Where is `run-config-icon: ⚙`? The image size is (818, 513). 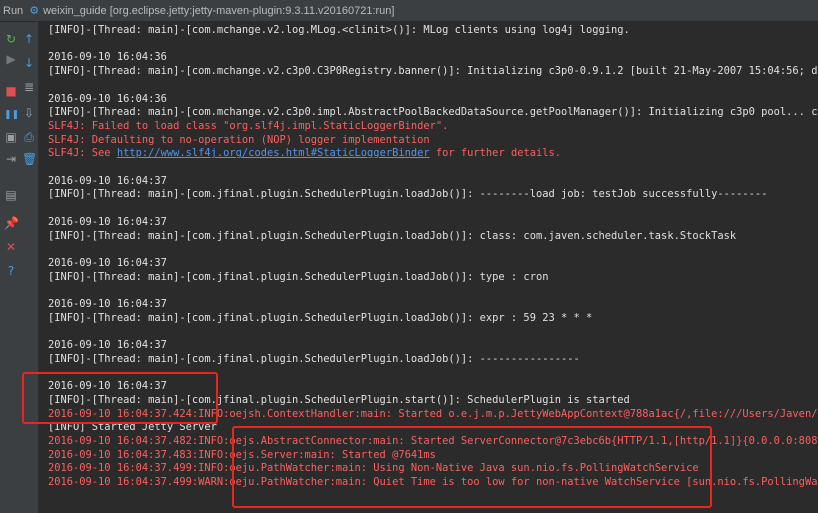 run-config-icon: ⚙ is located at coordinates (34, 11).